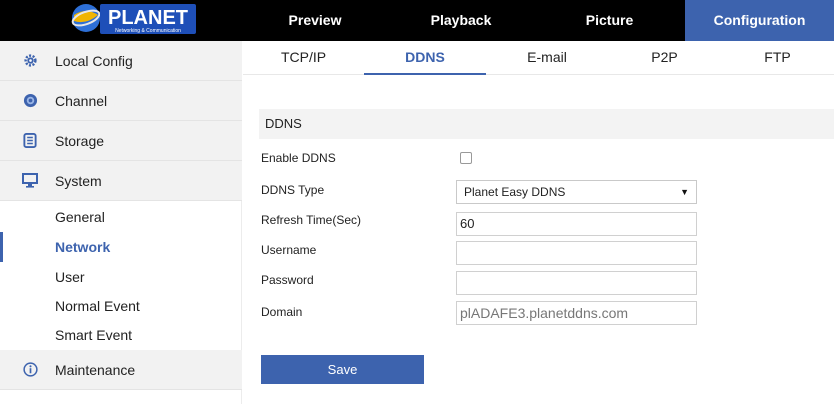  I want to click on sidebar-item-label: Storage, so click(80, 140).